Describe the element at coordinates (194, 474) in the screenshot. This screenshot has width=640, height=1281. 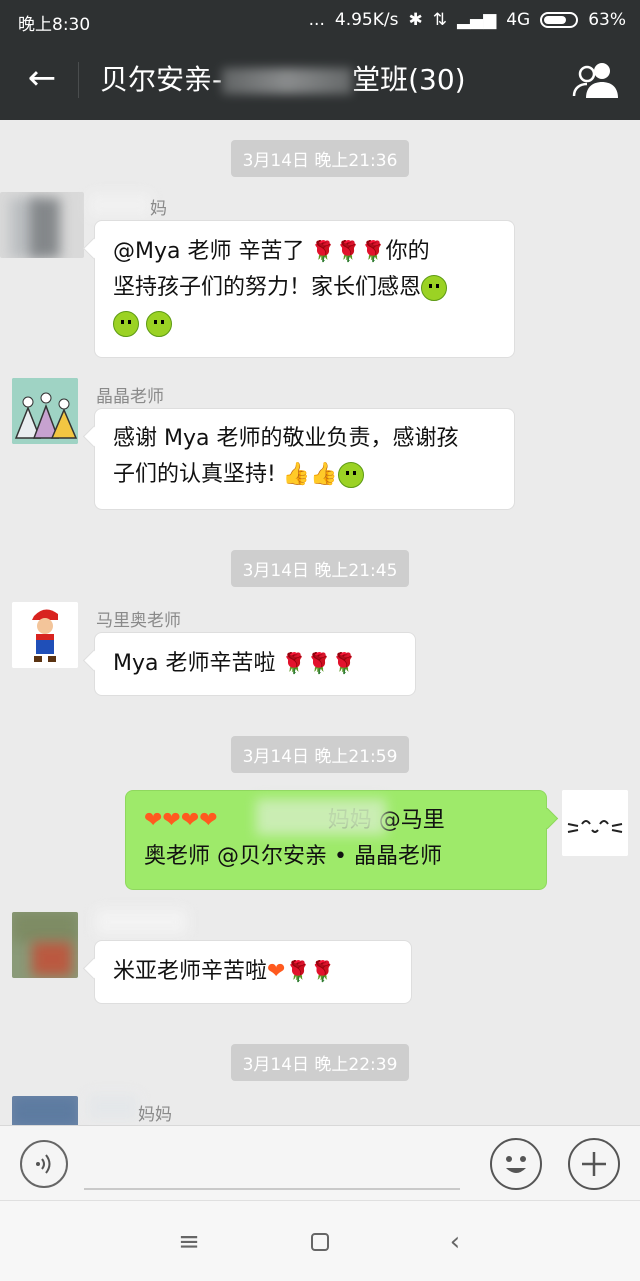
I see `message-text: 子们的认真坚持!` at that location.